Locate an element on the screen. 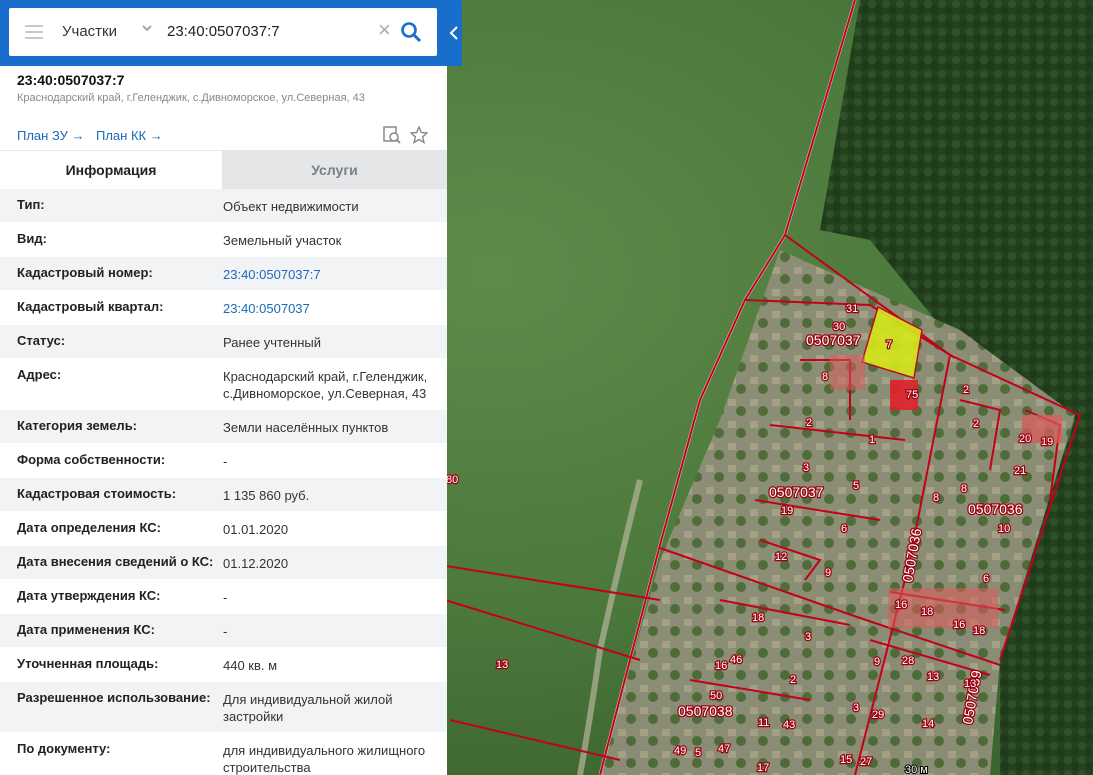  info-row-value: Для индивидуальной жилой застройки is located at coordinates (308, 708).